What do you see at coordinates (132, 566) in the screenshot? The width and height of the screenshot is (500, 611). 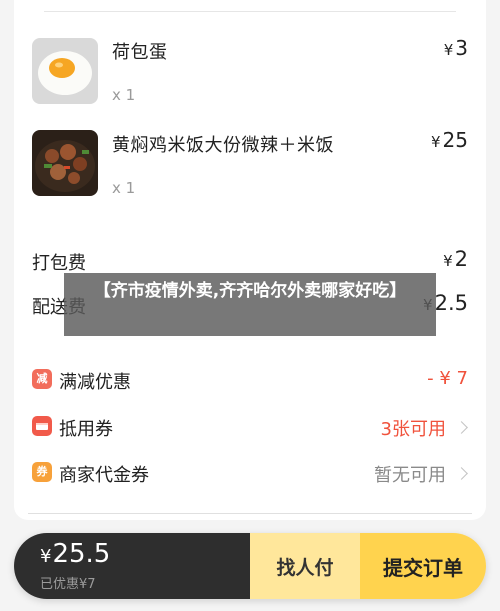 I see `cart-summary: ¥25.5 已优惠¥7` at bounding box center [132, 566].